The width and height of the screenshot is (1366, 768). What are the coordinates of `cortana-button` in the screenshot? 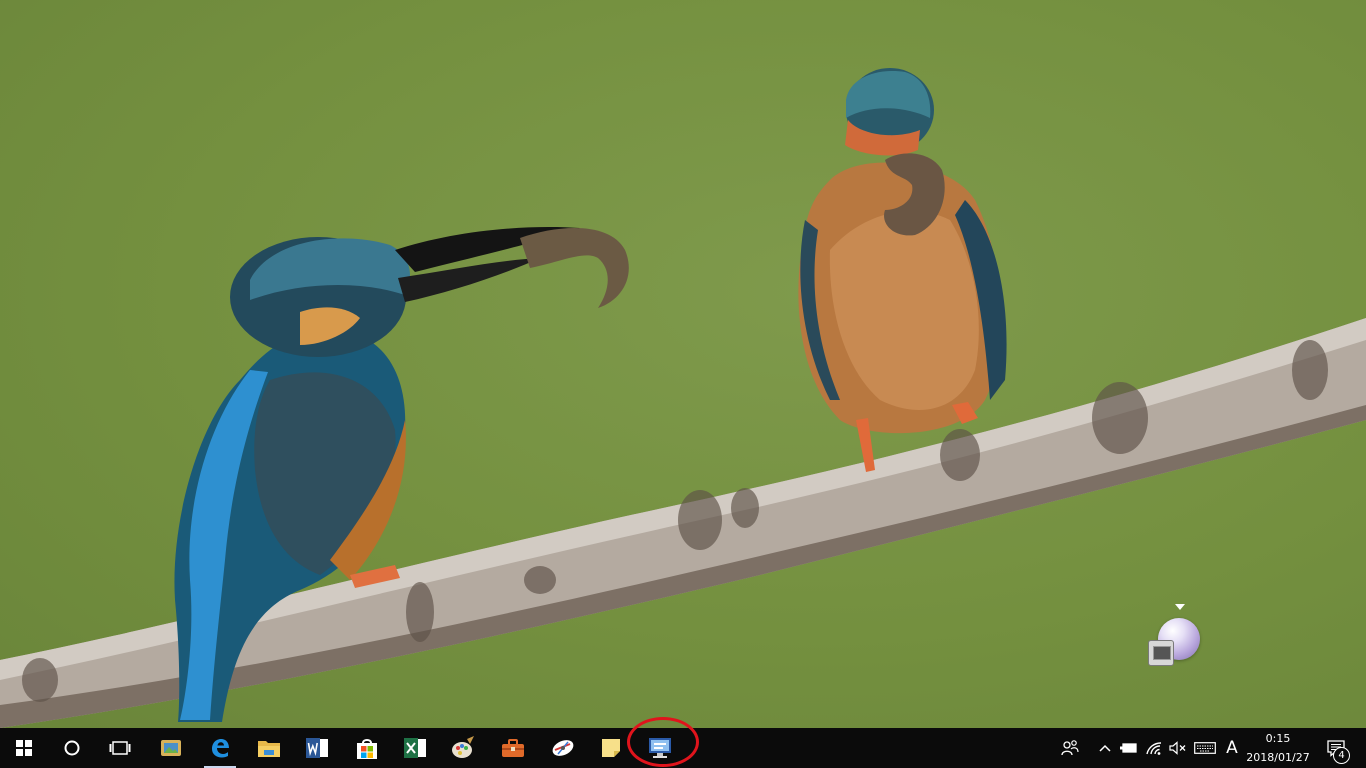 It's located at (72, 748).